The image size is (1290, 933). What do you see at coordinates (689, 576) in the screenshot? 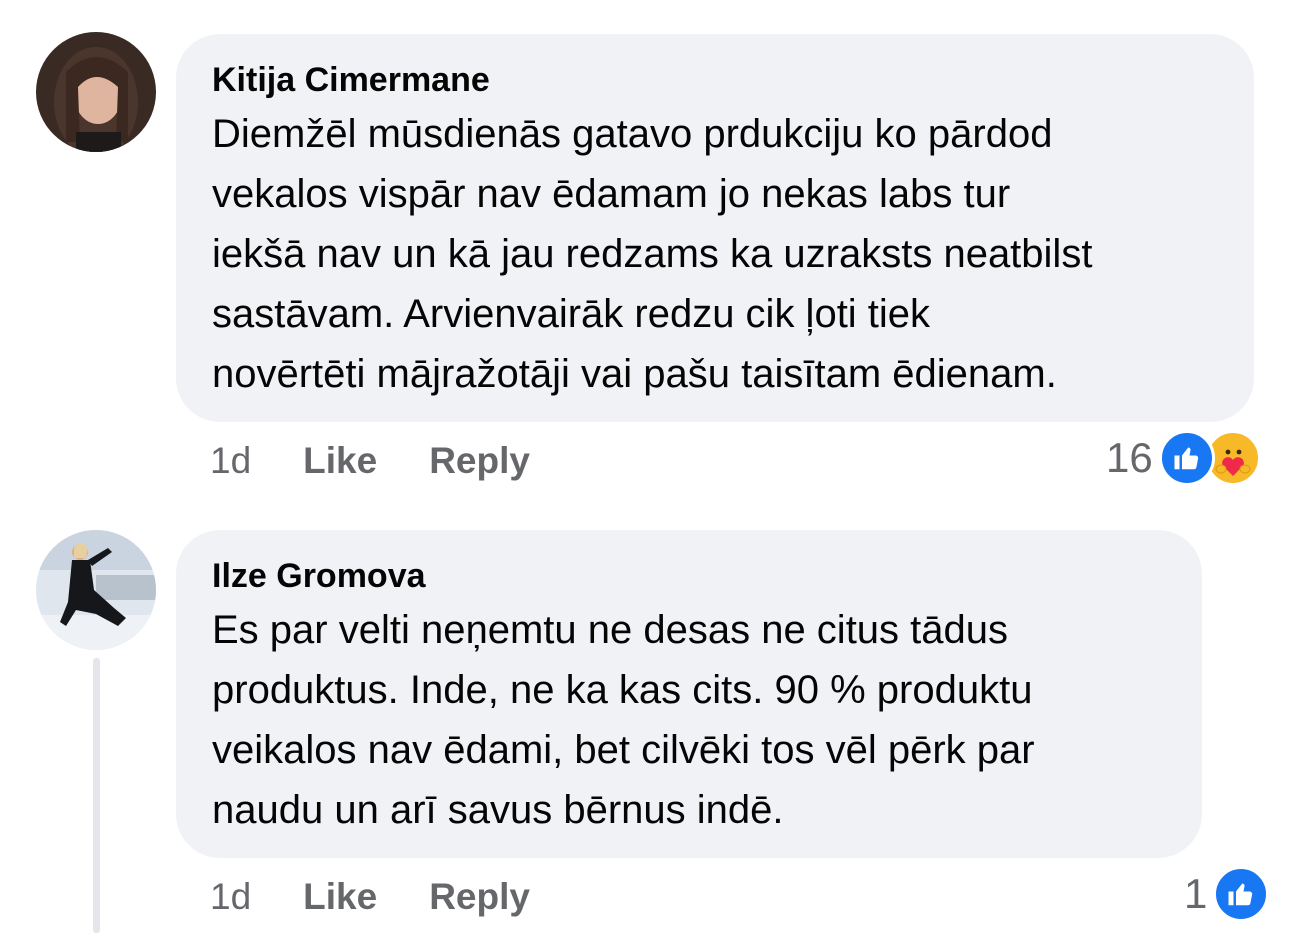
I see `comment-author: Ilze Gromova` at bounding box center [689, 576].